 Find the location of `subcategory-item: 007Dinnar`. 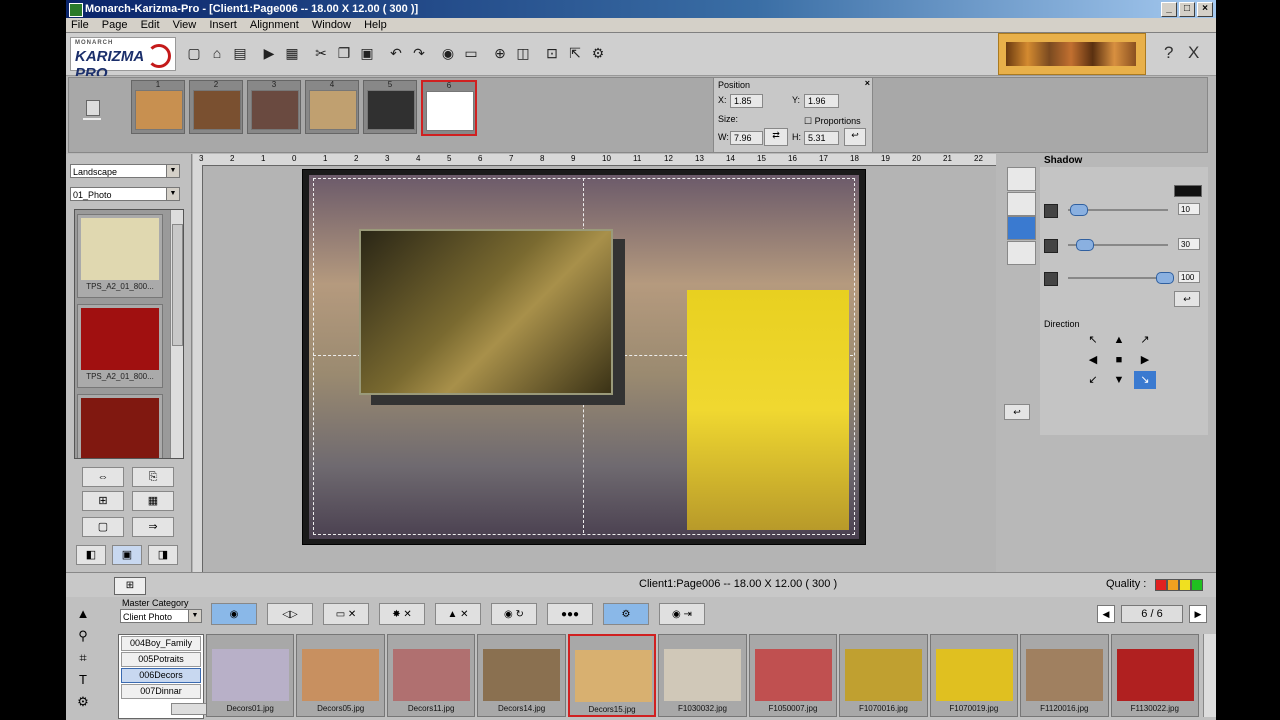

subcategory-item: 007Dinnar is located at coordinates (161, 691).